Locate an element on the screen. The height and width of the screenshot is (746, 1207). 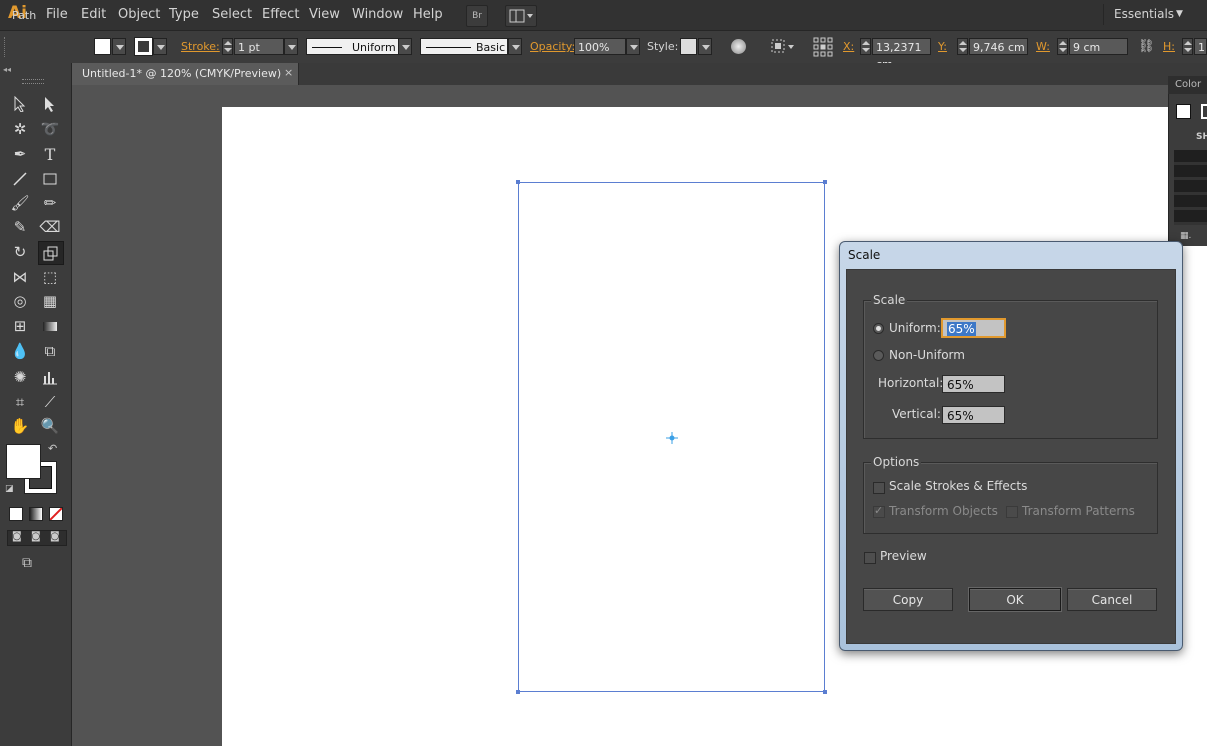
swatch-library-icon: ▦. is located at coordinates (1185, 236).